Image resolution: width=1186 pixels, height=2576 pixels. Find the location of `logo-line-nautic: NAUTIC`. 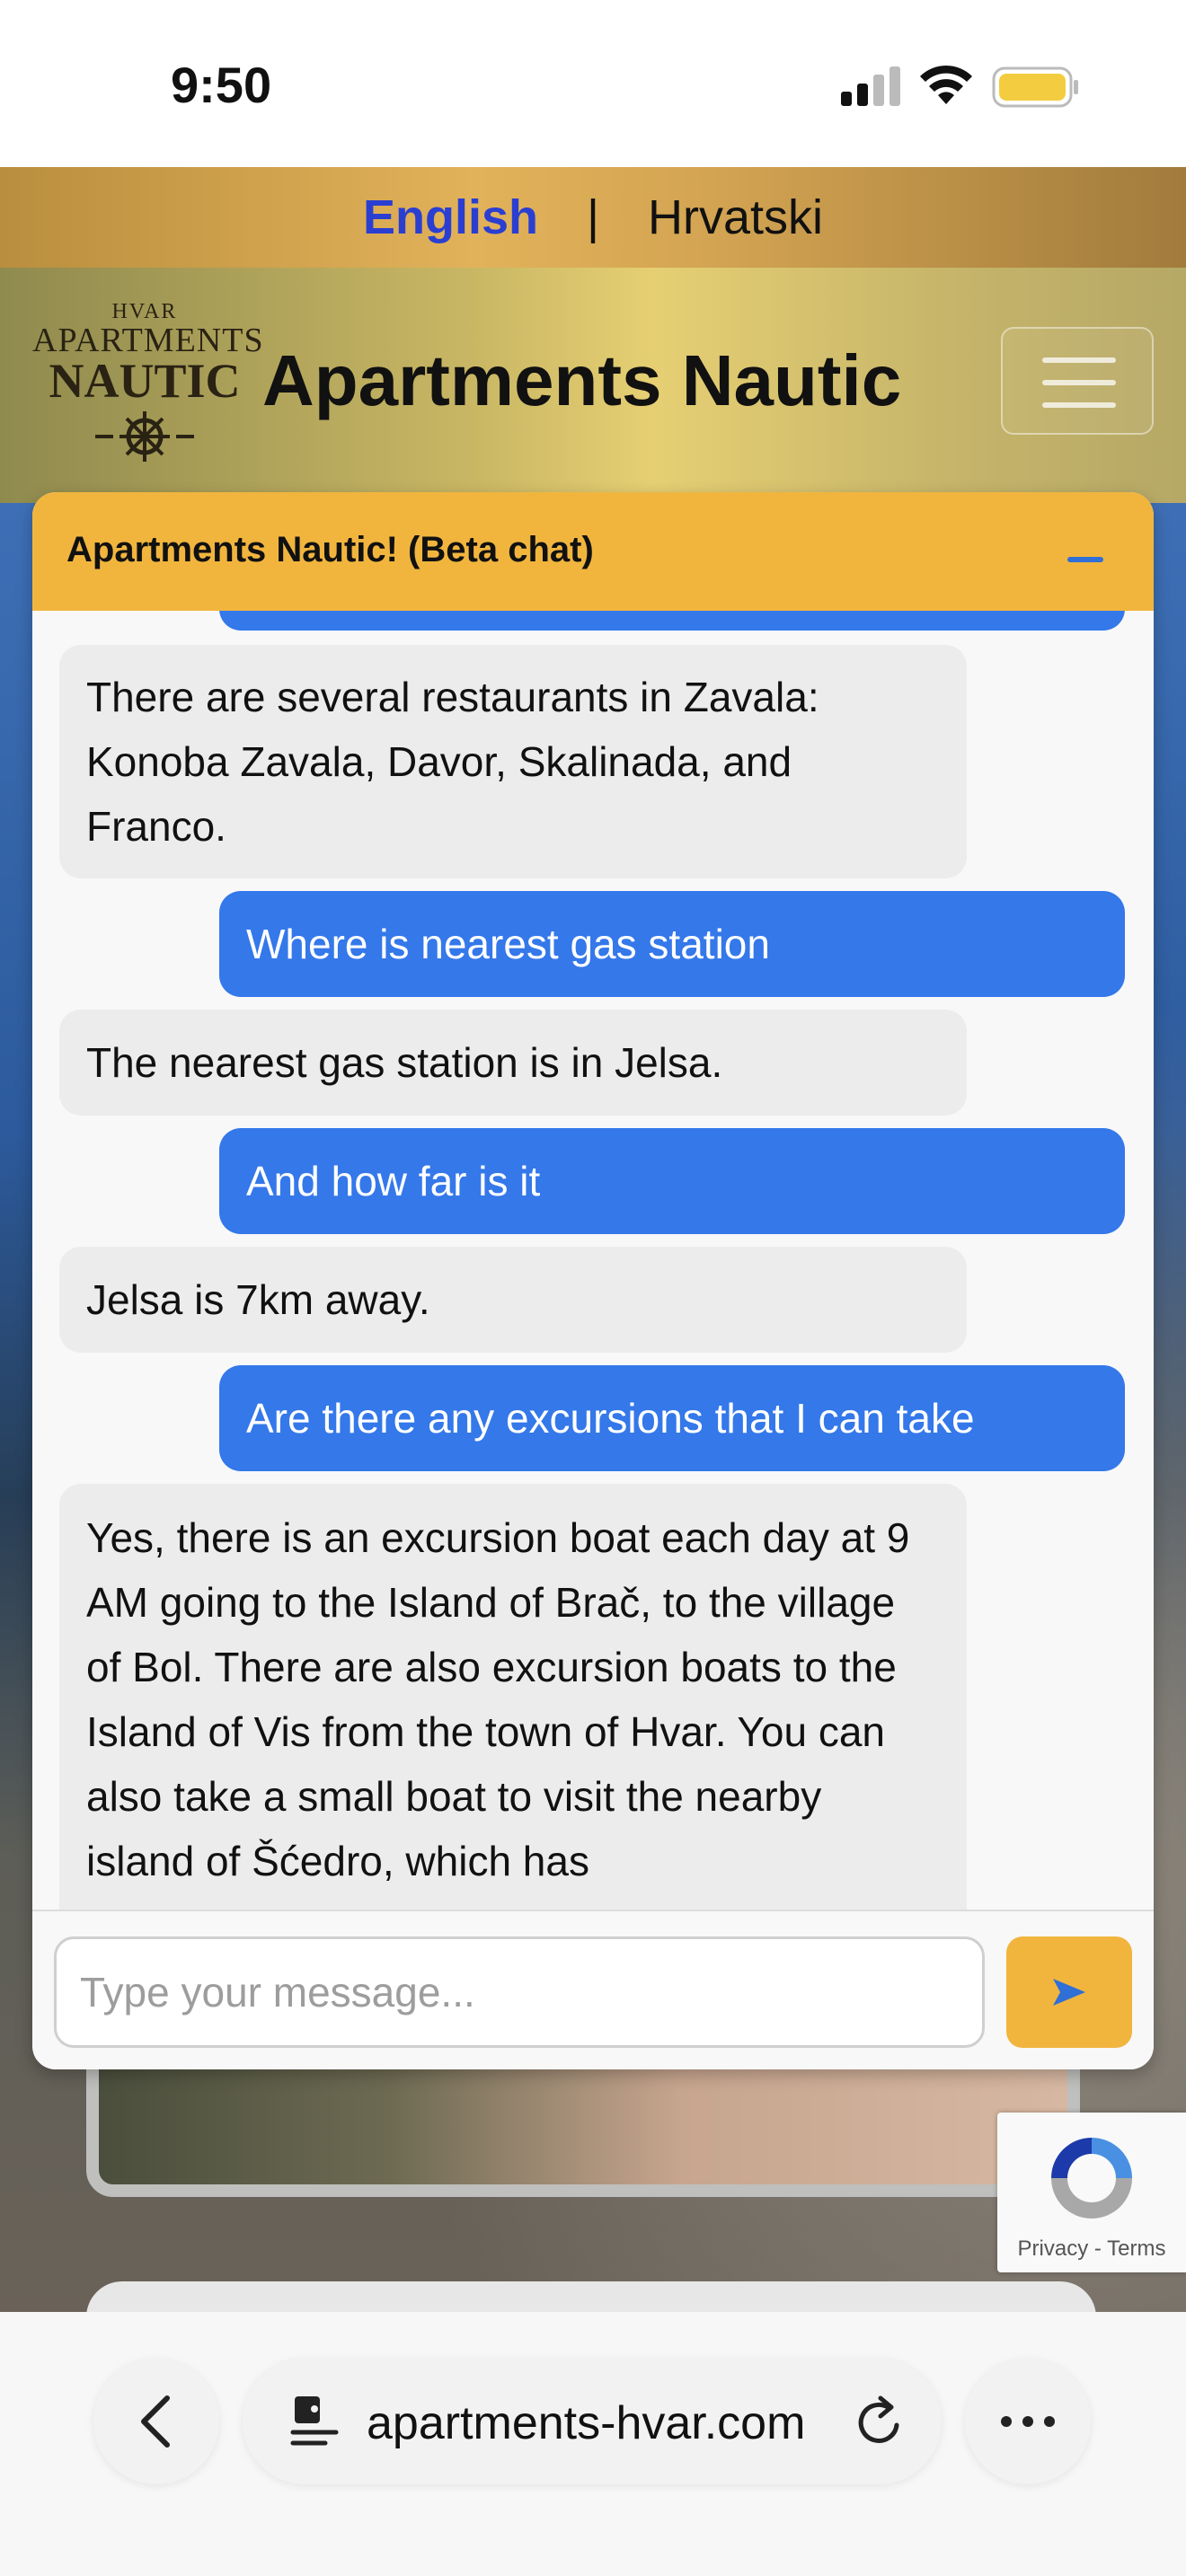

logo-line-nautic: NAUTIC is located at coordinates (145, 381).